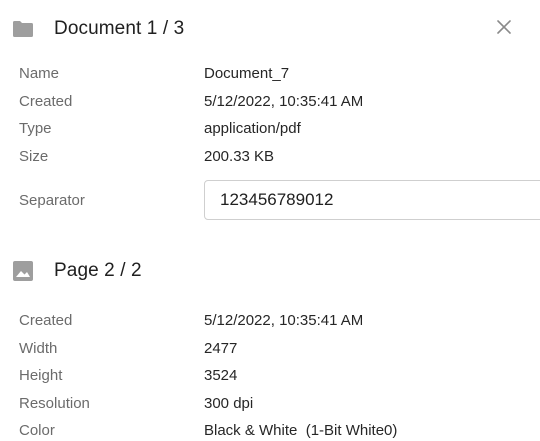  What do you see at coordinates (279, 375) in the screenshot?
I see `field-row-height: Height 3524` at bounding box center [279, 375].